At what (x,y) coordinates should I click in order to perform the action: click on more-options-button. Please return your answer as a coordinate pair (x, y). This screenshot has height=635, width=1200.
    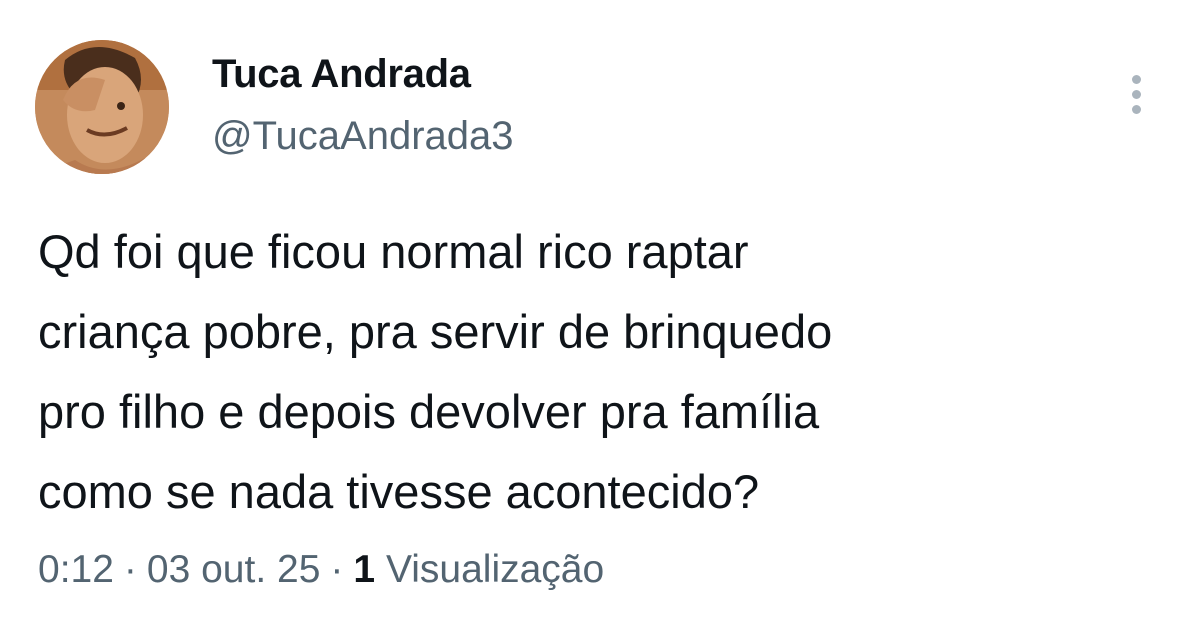
    Looking at the image, I should click on (1136, 94).